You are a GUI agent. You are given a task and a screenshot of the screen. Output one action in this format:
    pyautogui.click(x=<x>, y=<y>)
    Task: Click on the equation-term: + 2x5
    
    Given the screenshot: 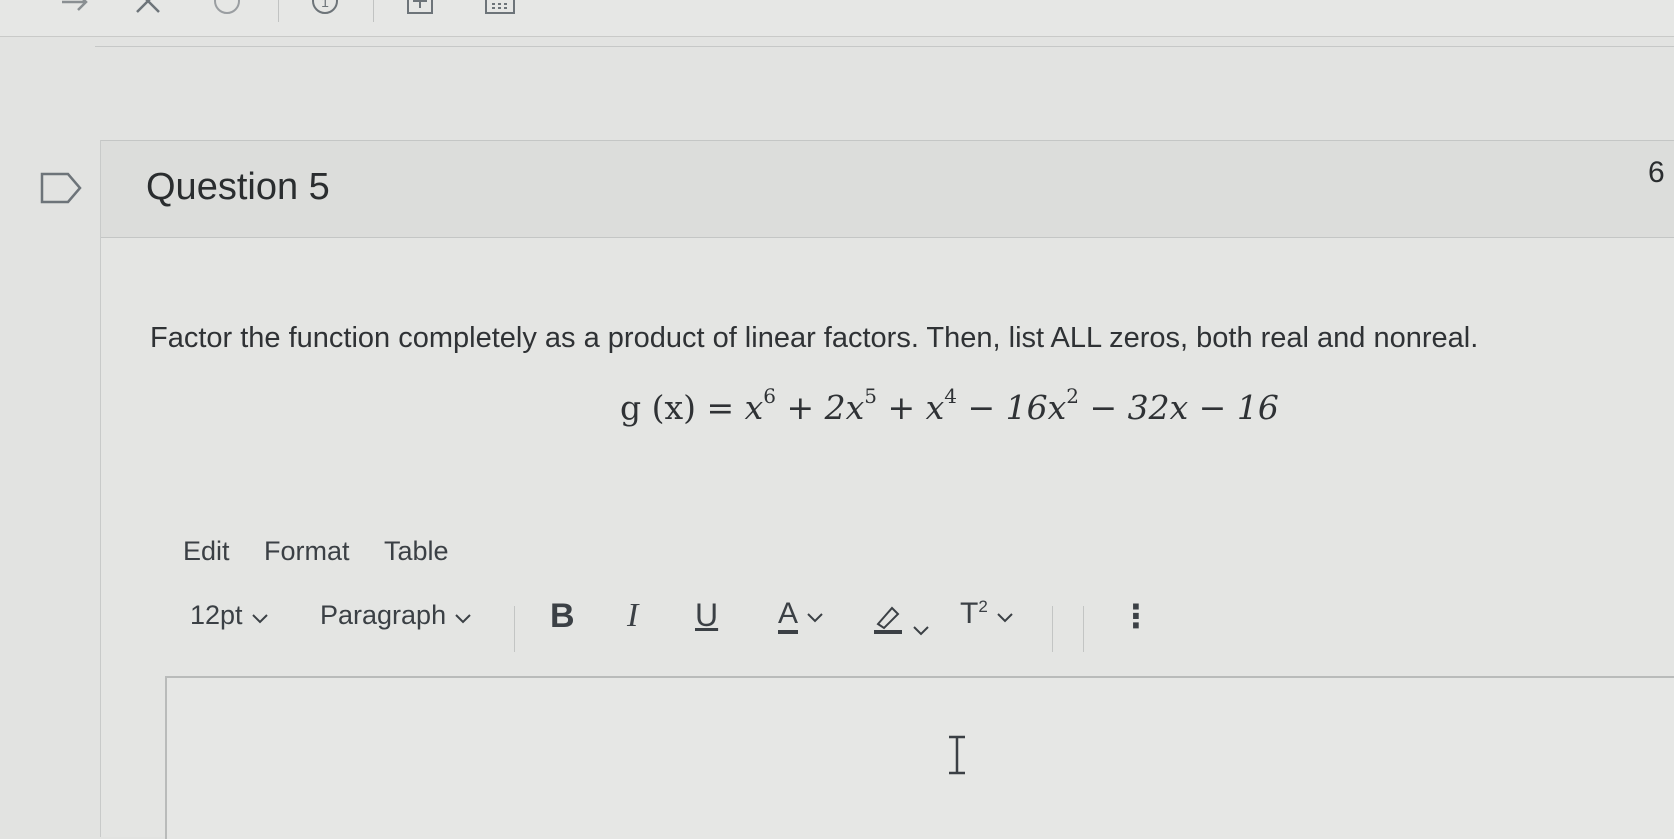 What is the action you would take?
    pyautogui.click(x=831, y=405)
    